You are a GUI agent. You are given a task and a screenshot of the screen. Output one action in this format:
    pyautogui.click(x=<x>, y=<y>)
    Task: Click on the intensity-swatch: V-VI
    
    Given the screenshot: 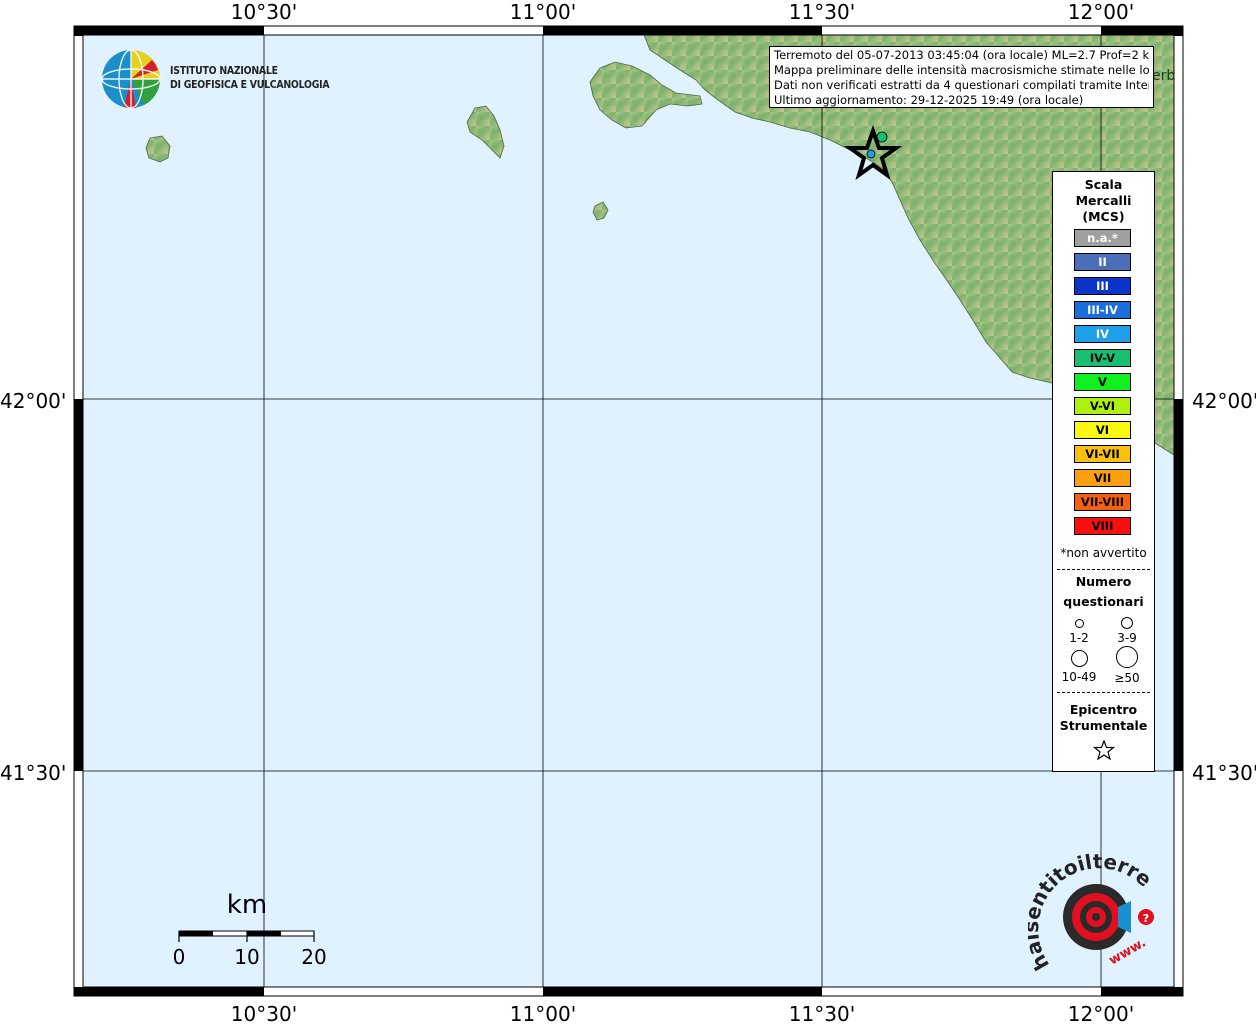 What is the action you would take?
    pyautogui.click(x=1102, y=406)
    